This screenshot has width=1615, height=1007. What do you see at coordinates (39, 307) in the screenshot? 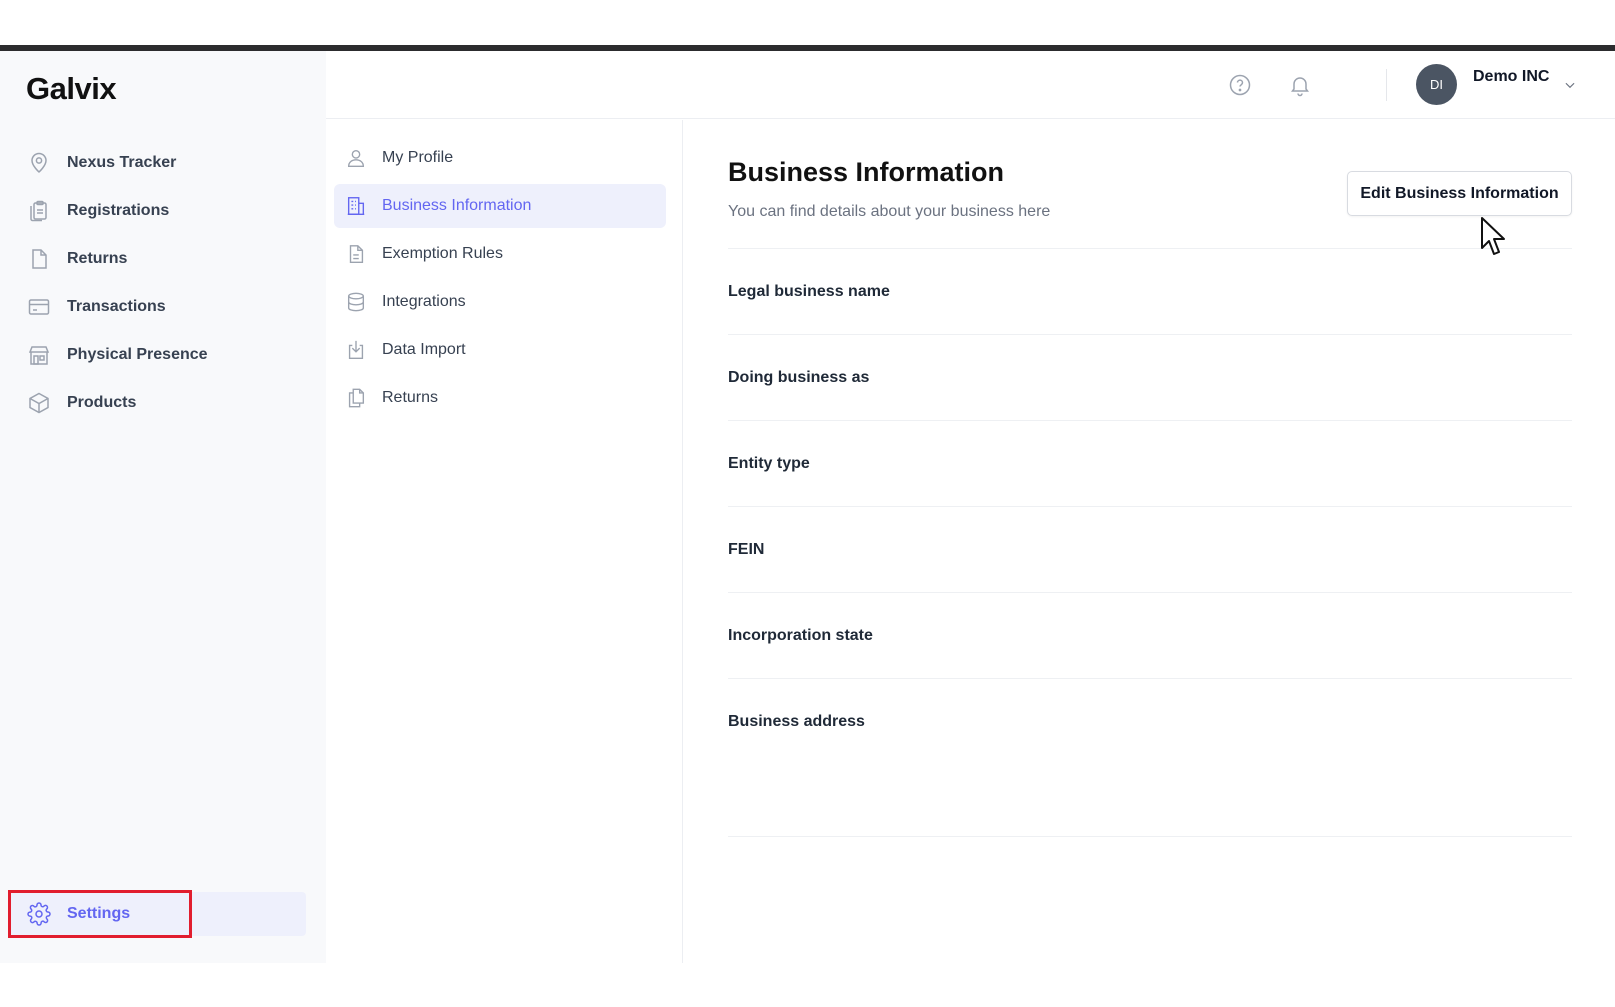
I see `credit-card-icon` at bounding box center [39, 307].